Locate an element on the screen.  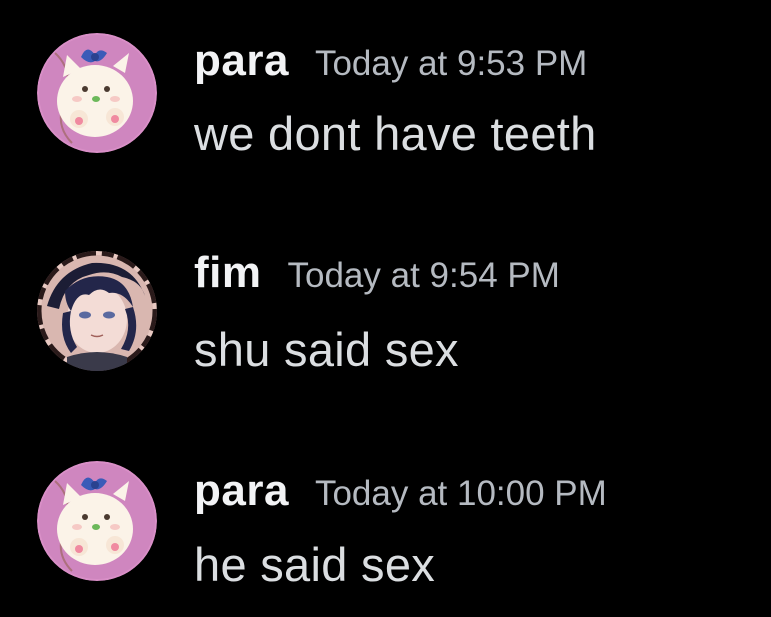
timestamp: Today at 9:53 PM is located at coordinates (451, 63).